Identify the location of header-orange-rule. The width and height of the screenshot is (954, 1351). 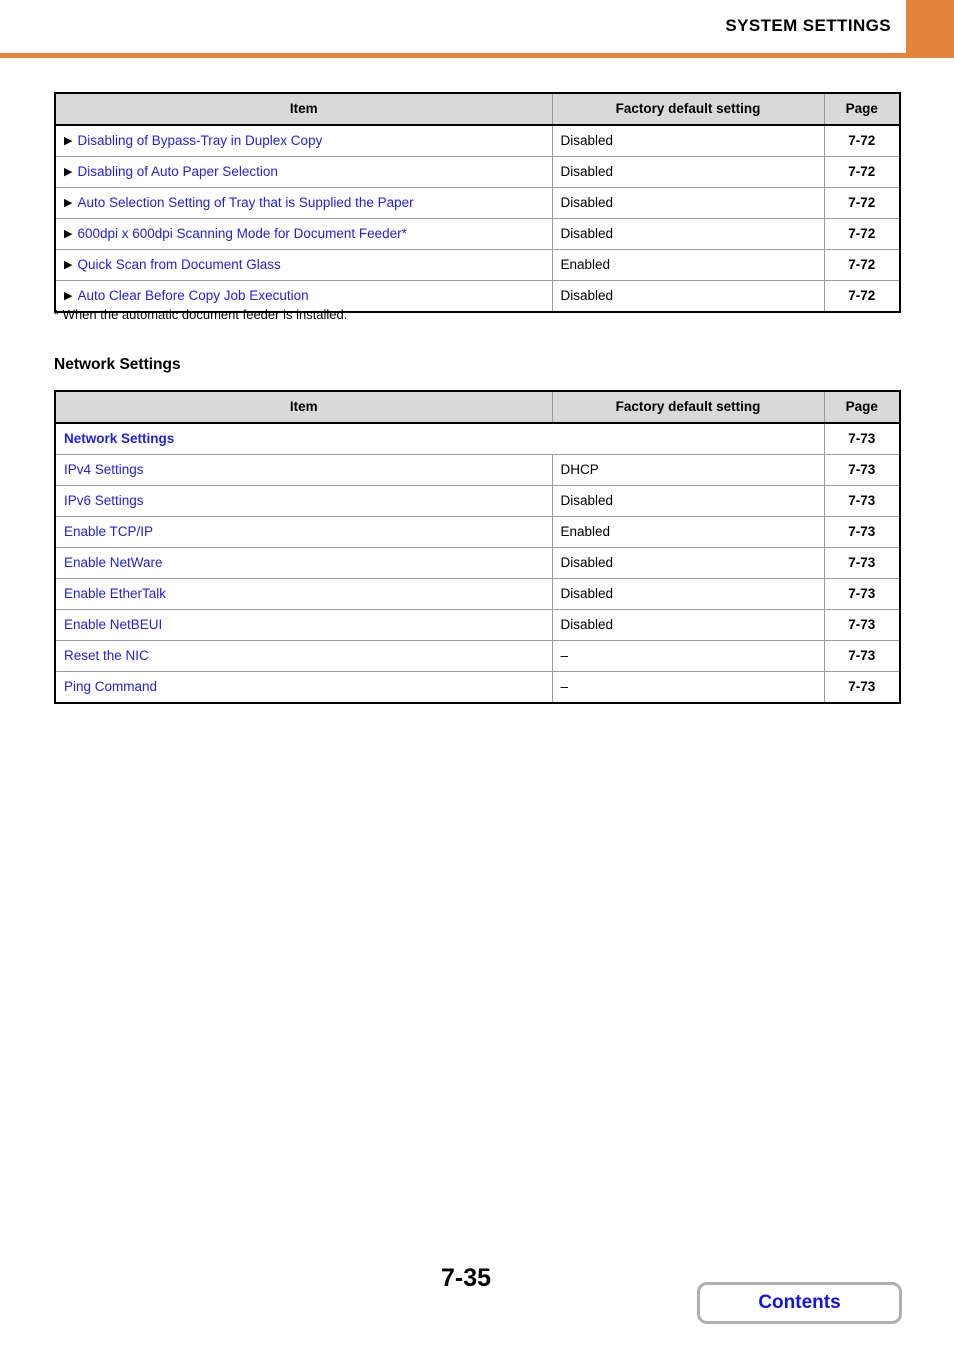
(477, 55).